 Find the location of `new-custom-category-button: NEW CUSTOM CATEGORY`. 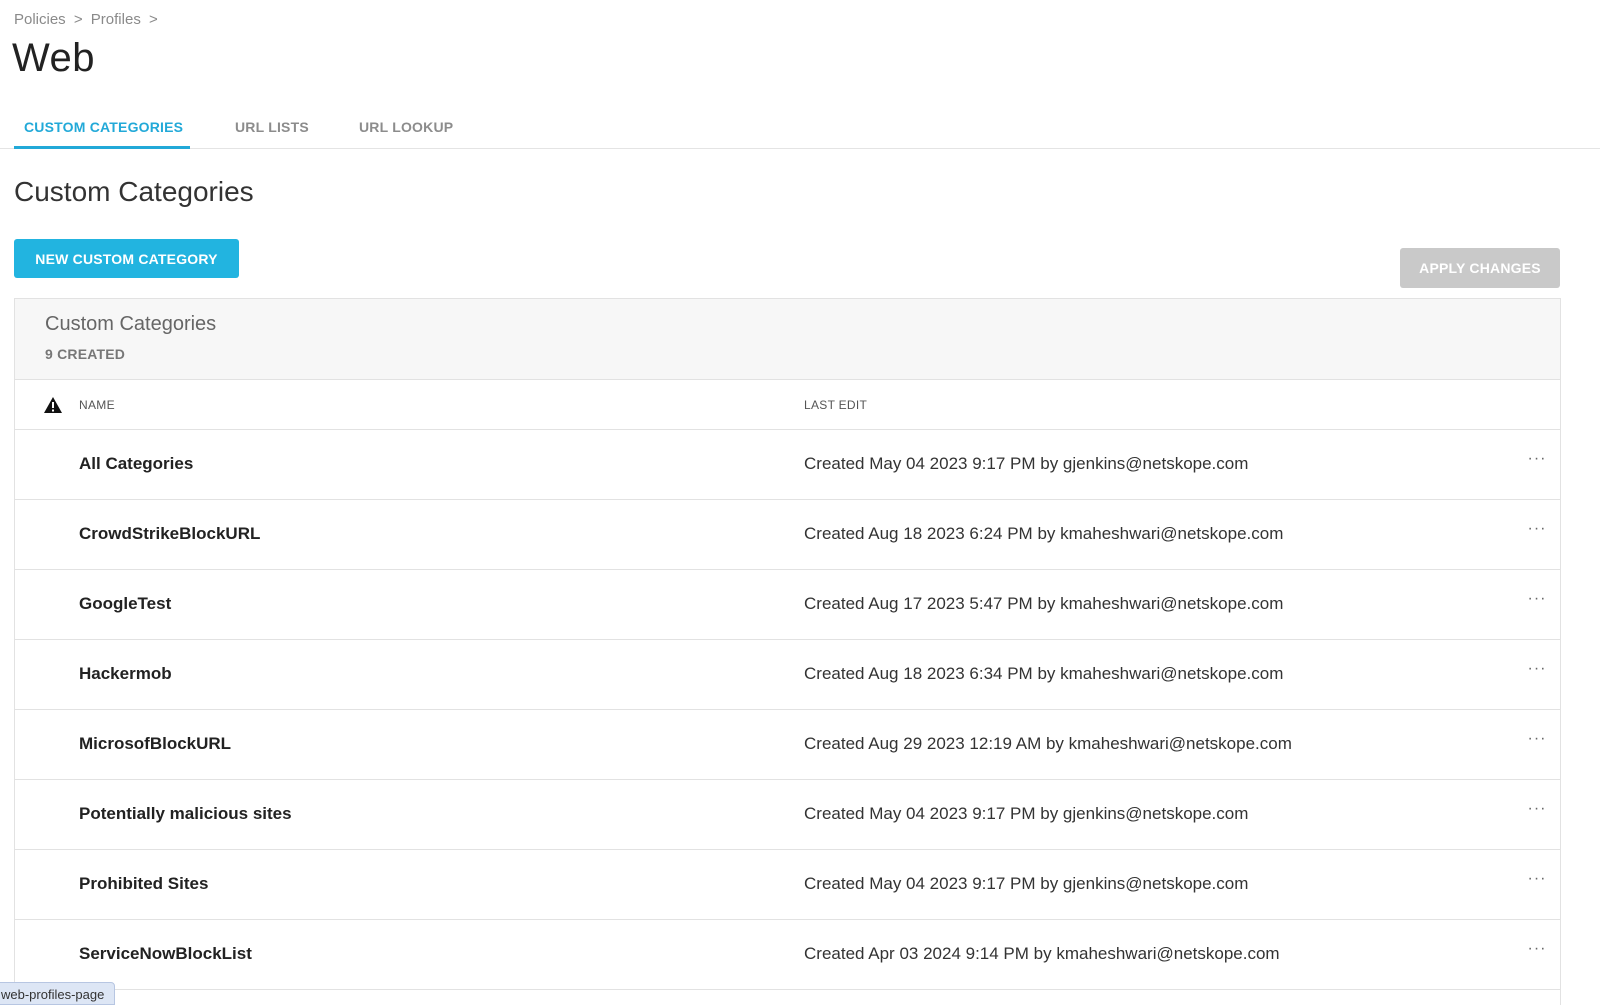

new-custom-category-button: NEW CUSTOM CATEGORY is located at coordinates (126, 258).